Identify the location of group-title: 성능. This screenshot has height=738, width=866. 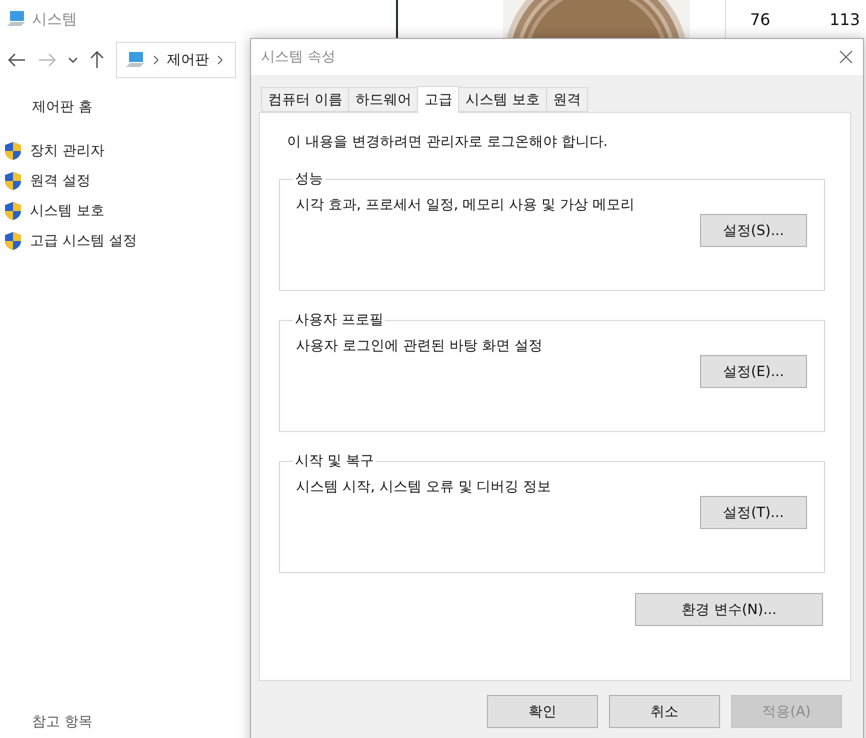
(309, 179).